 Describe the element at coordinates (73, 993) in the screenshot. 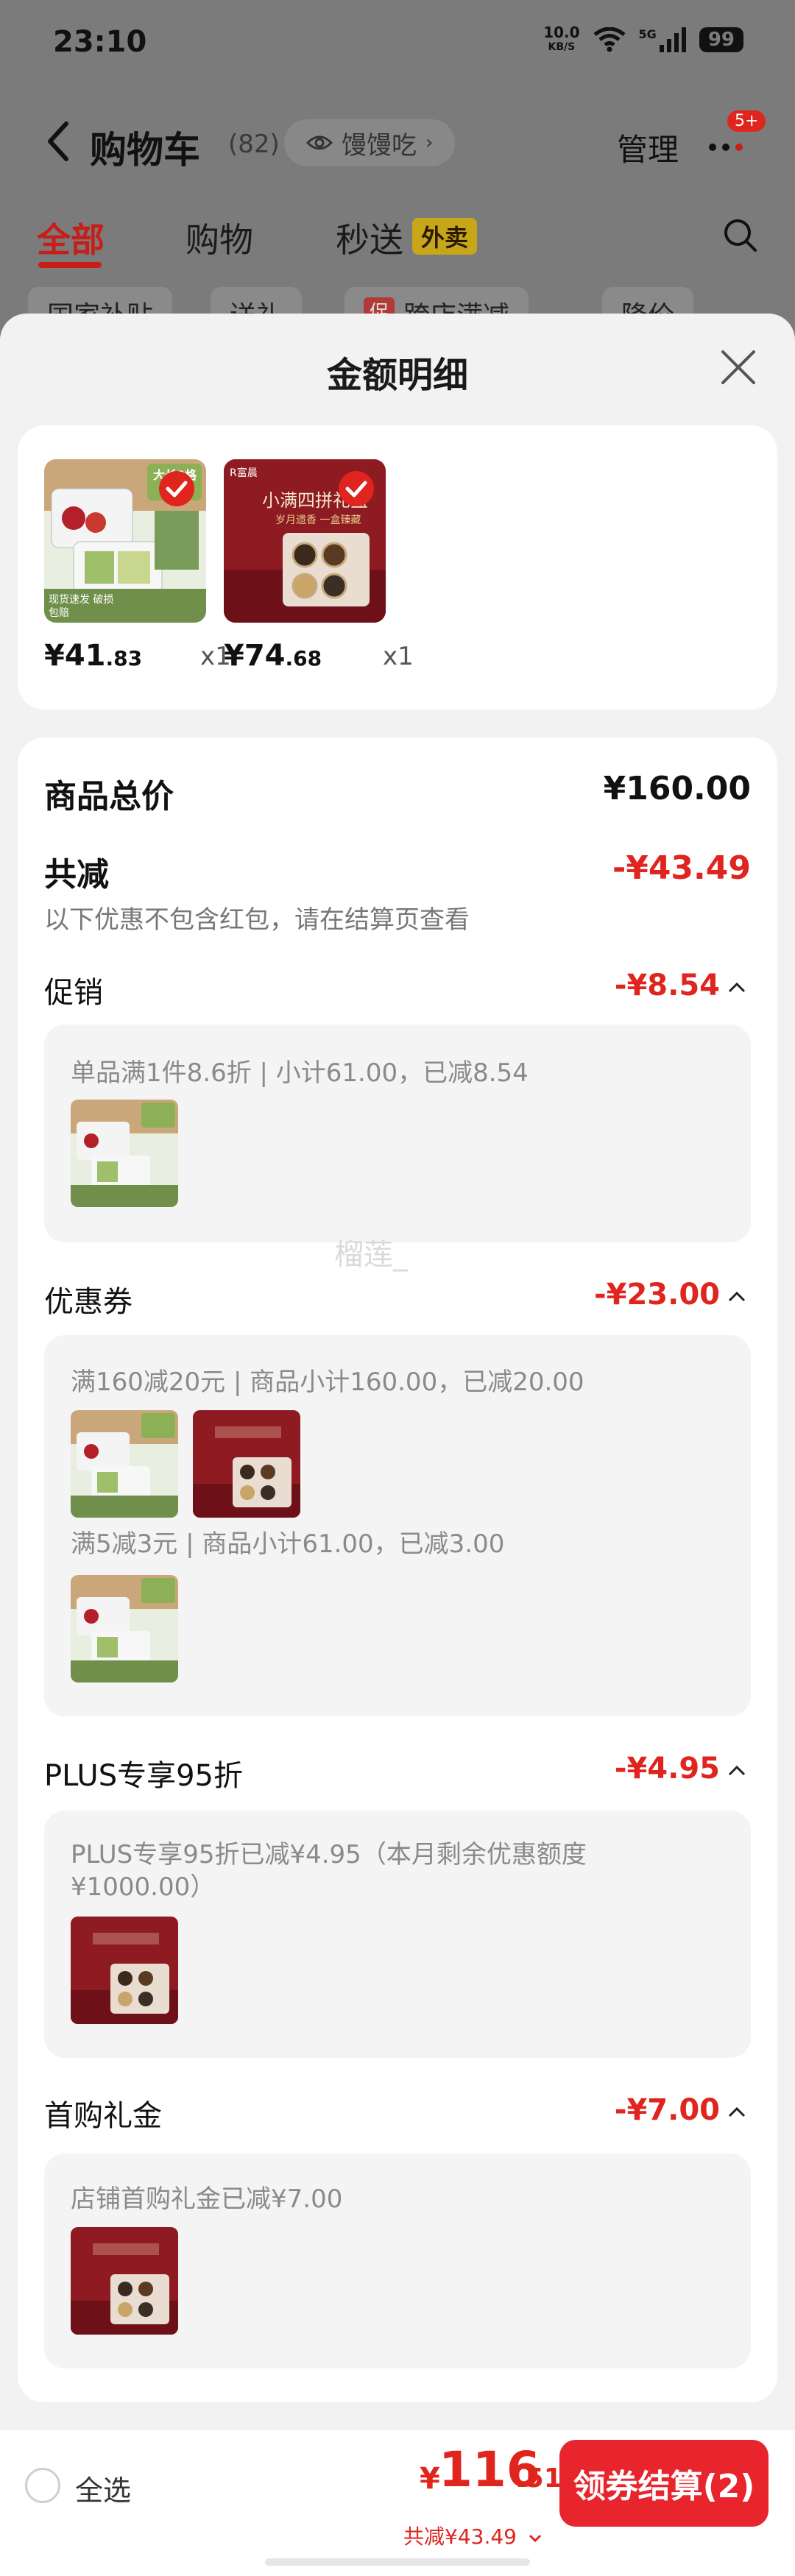

I see `promo-label: 促销` at that location.